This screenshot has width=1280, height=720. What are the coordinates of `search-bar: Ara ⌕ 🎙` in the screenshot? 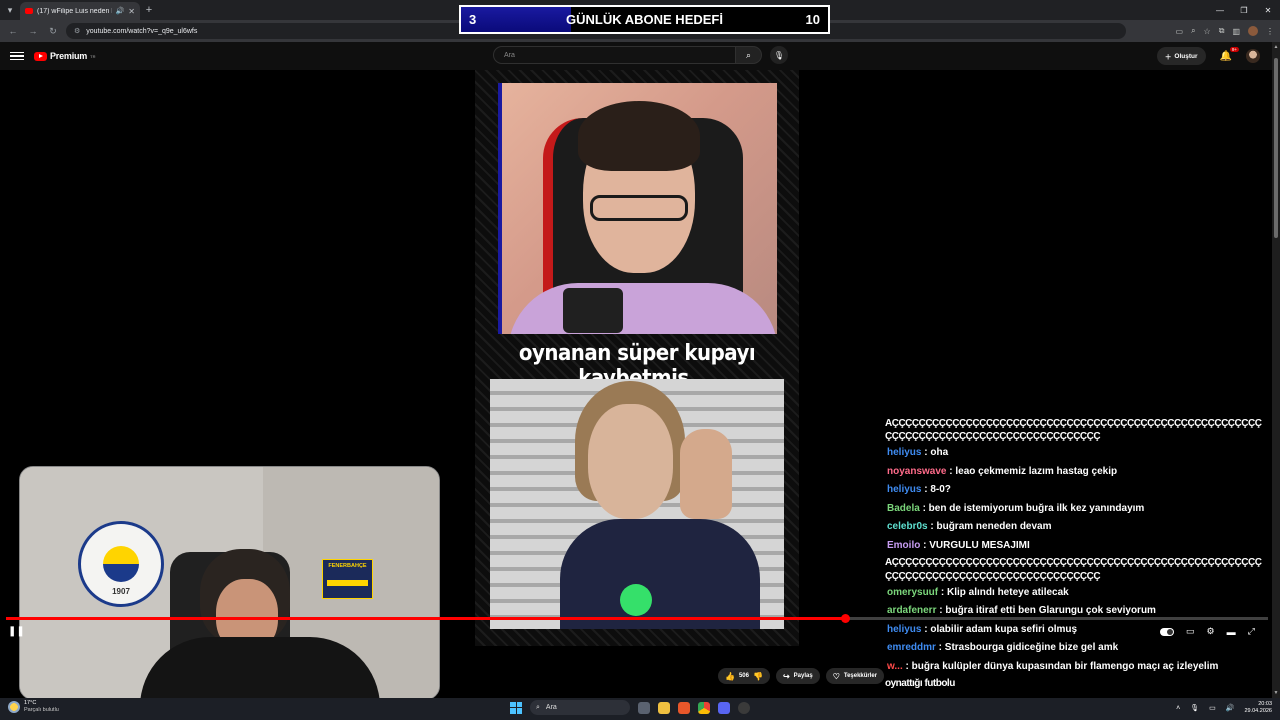 It's located at (640, 55).